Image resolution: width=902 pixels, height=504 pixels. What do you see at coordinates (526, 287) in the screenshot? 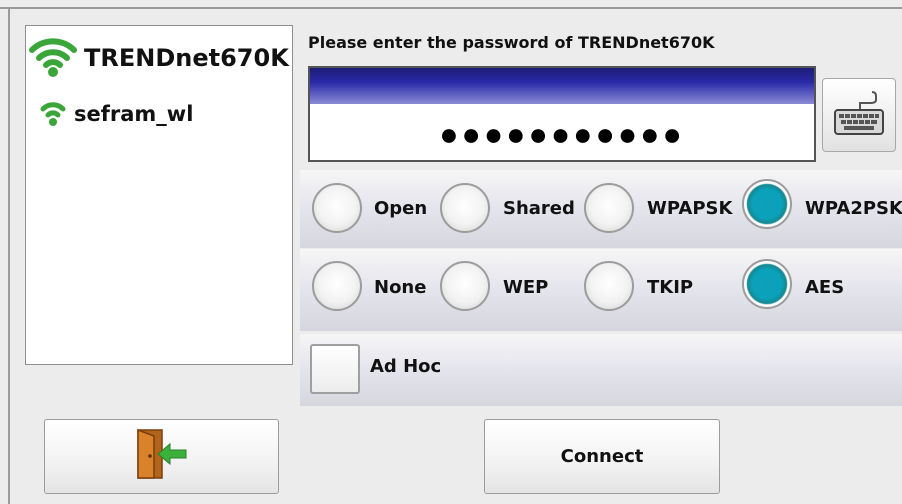
I see `encryption-option-label: WEP` at bounding box center [526, 287].